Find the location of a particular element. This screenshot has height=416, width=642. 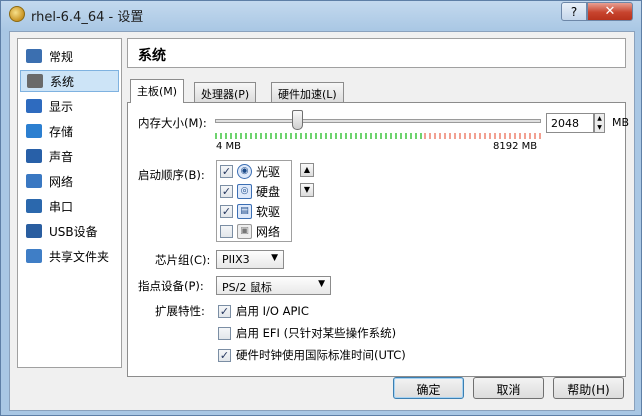

efi-option: 启用 EFI (只针对某些操作系统) is located at coordinates (307, 333).